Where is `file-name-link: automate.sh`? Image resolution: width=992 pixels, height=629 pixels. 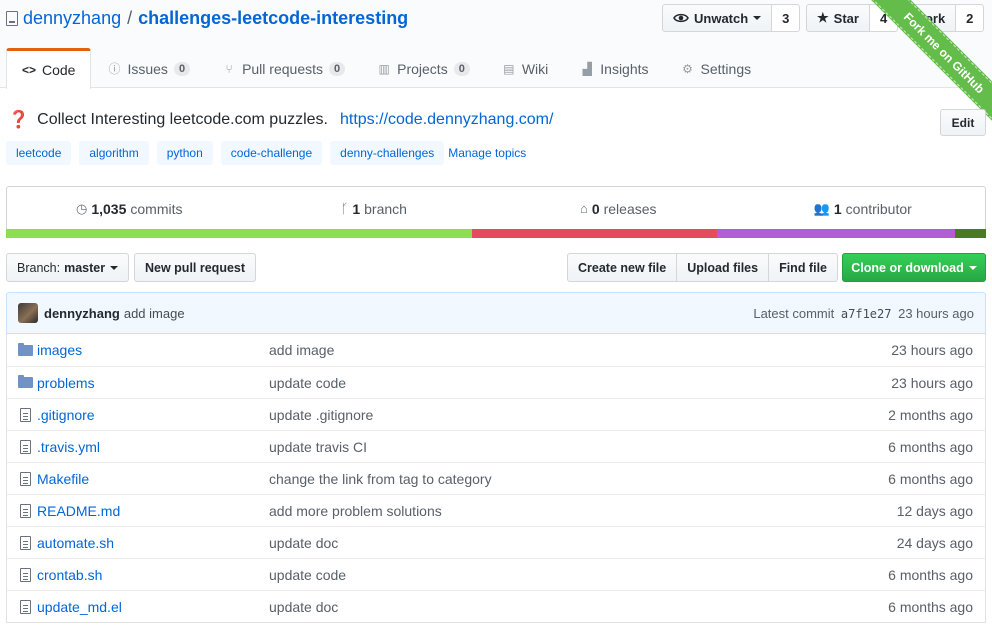 file-name-link: automate.sh is located at coordinates (153, 543).